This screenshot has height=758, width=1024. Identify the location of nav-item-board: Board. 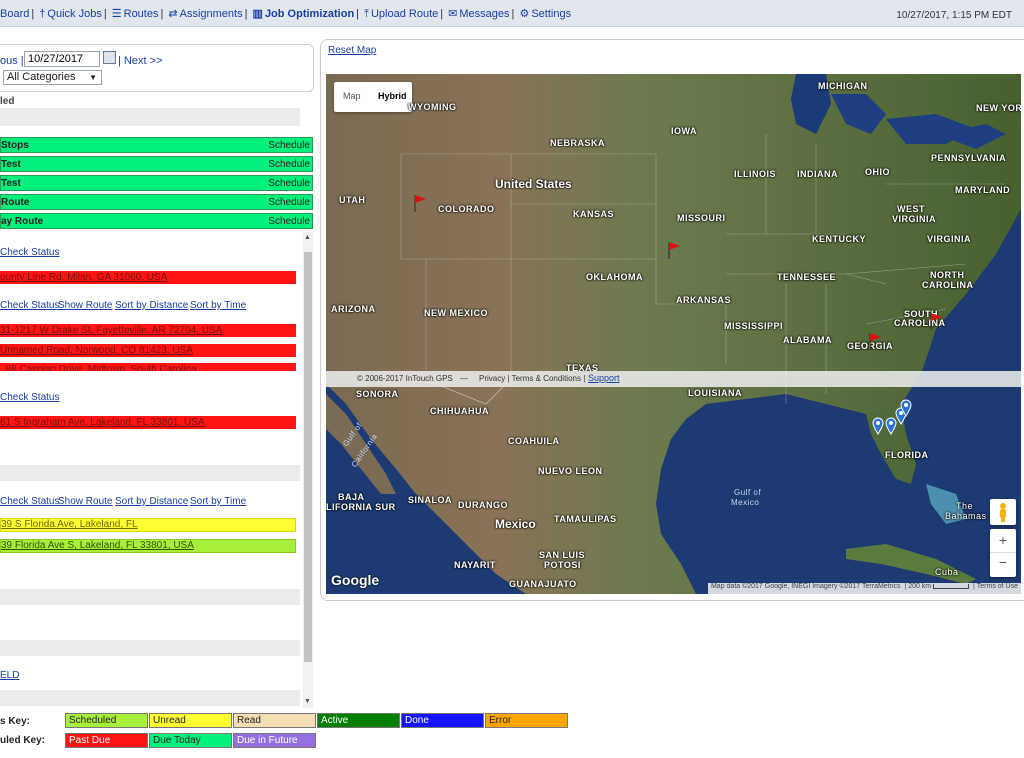
(14, 14).